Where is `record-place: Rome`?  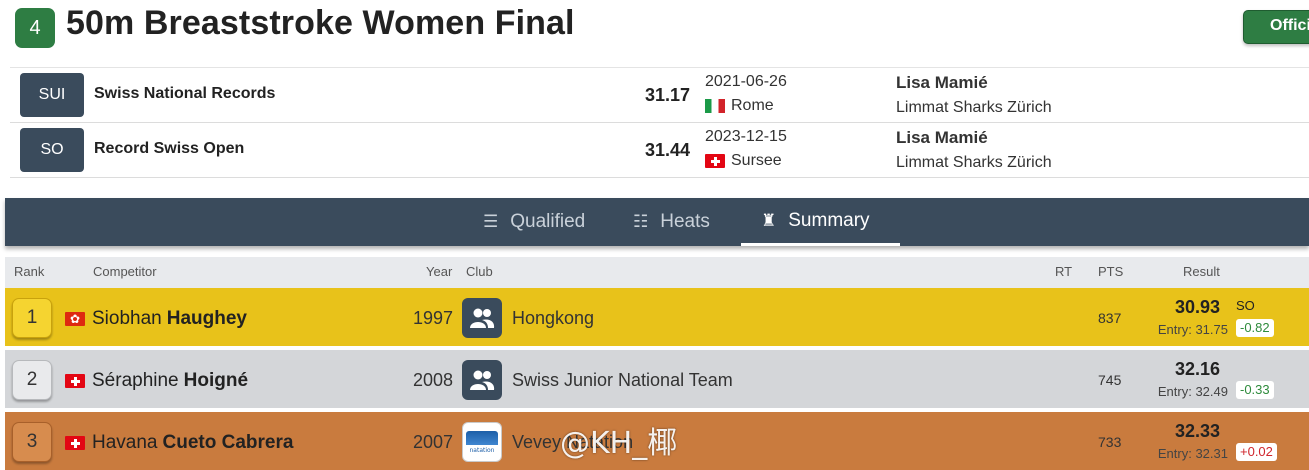 record-place: Rome is located at coordinates (739, 106).